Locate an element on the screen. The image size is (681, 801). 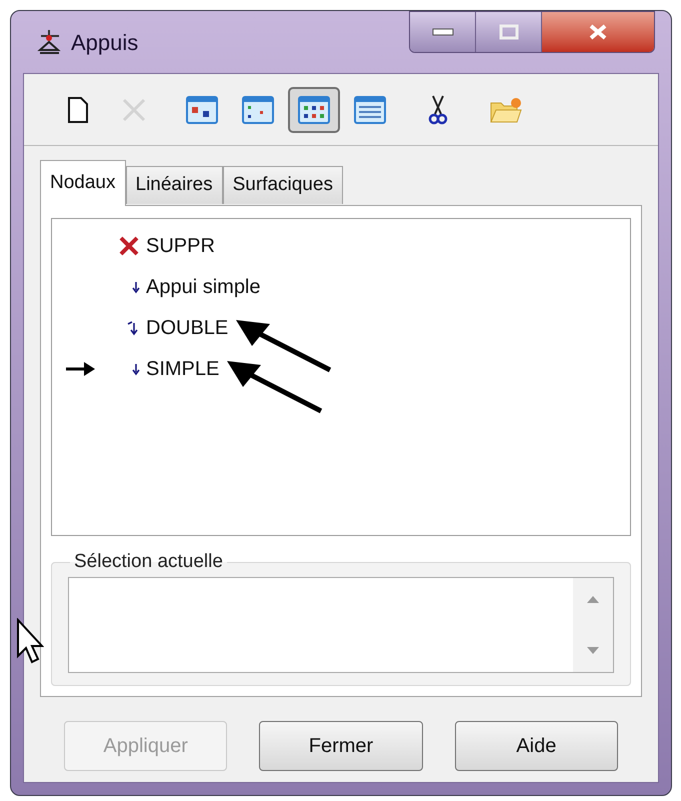
group-title: Sélection actuelle is located at coordinates (148, 562).